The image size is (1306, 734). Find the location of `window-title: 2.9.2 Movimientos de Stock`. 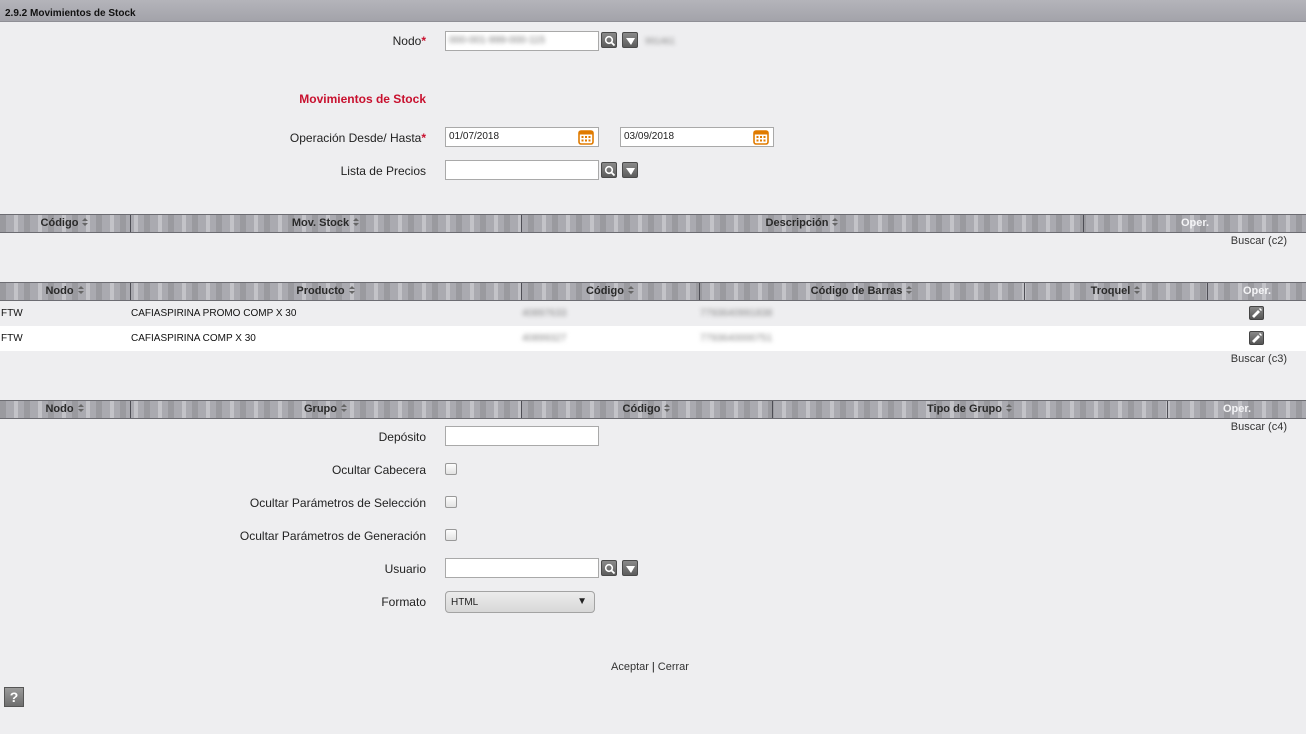

window-title: 2.9.2 Movimientos de Stock is located at coordinates (70, 13).